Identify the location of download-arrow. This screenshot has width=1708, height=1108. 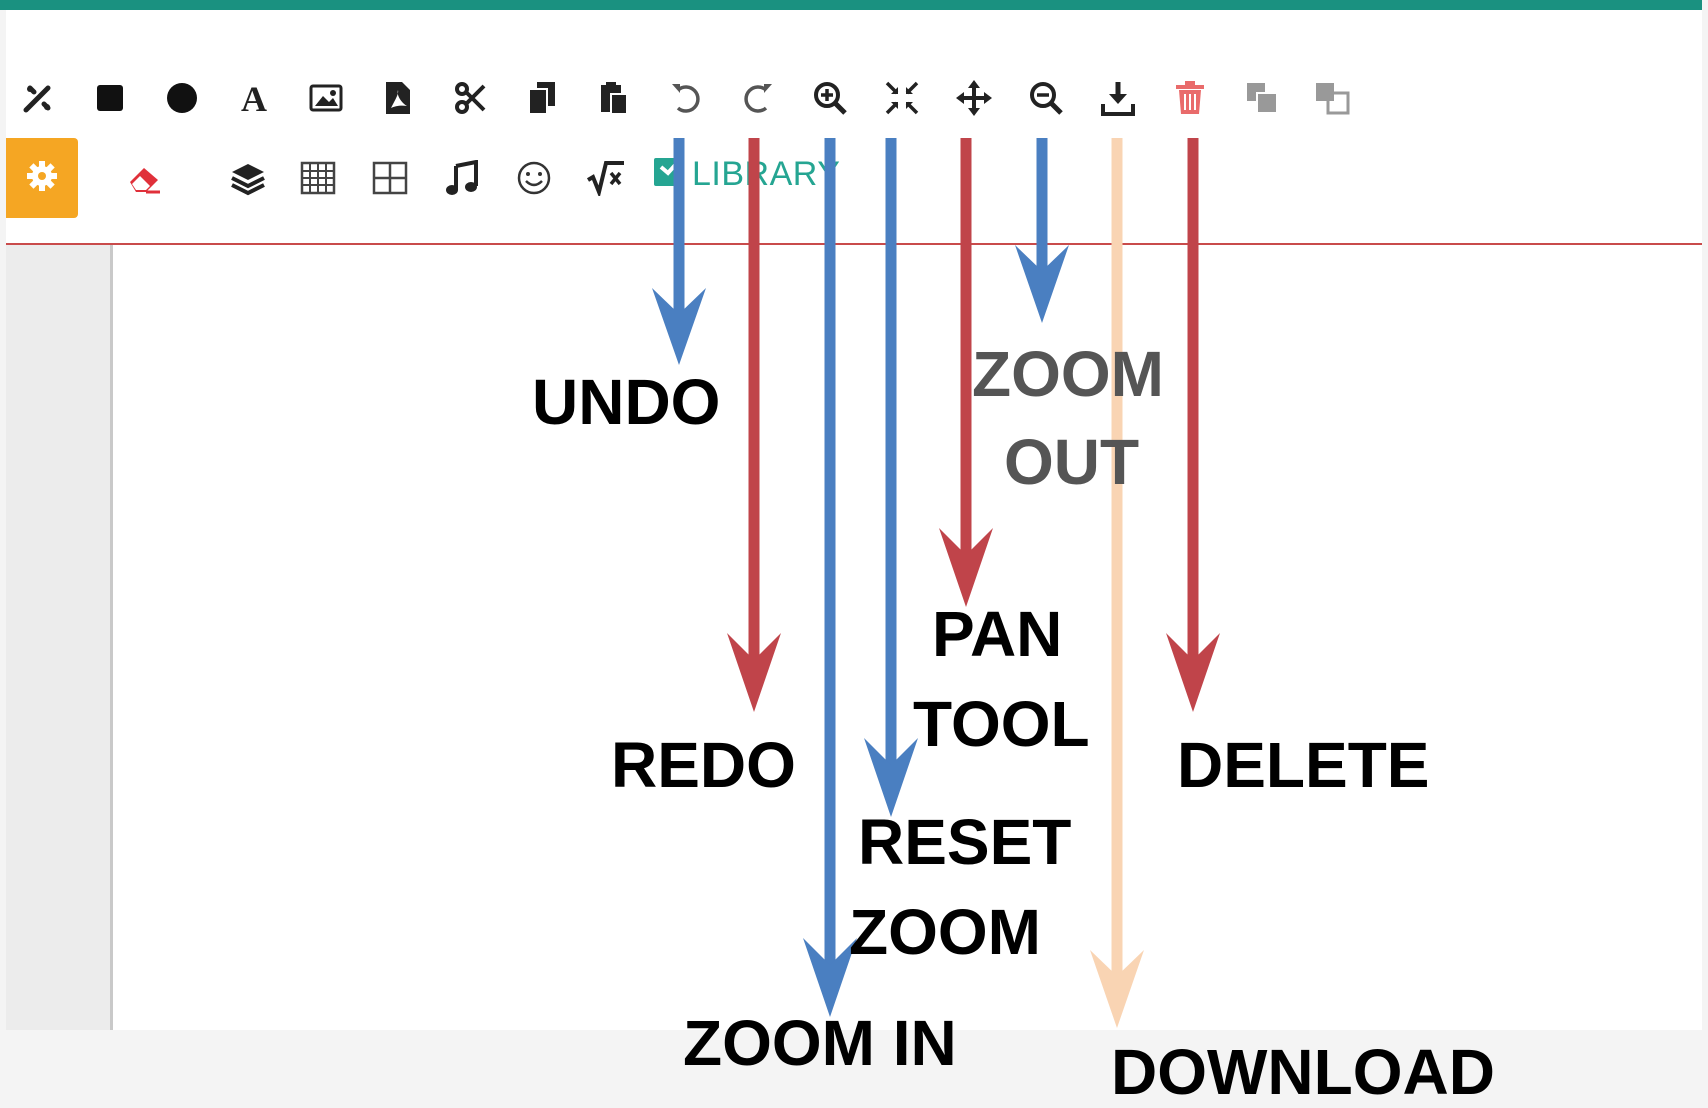
(1117, 583).